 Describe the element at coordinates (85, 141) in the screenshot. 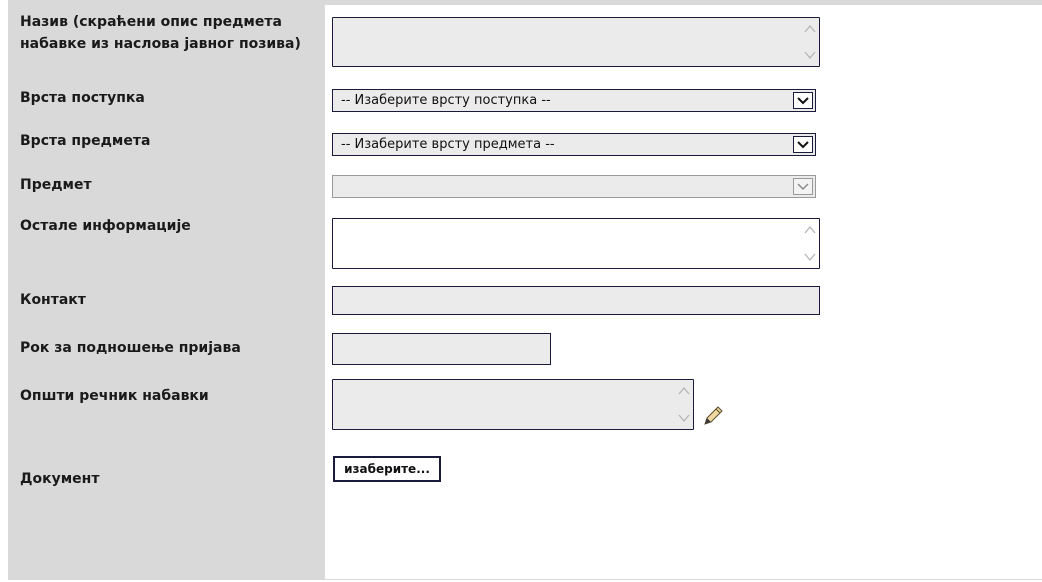

I see `vrsta-predmeta-label: Врста предмета` at that location.